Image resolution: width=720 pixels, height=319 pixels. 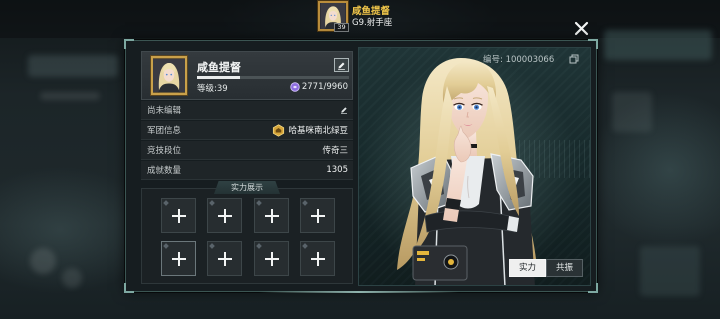 I want to click on signature-label: 尚未编辑, so click(x=164, y=111).